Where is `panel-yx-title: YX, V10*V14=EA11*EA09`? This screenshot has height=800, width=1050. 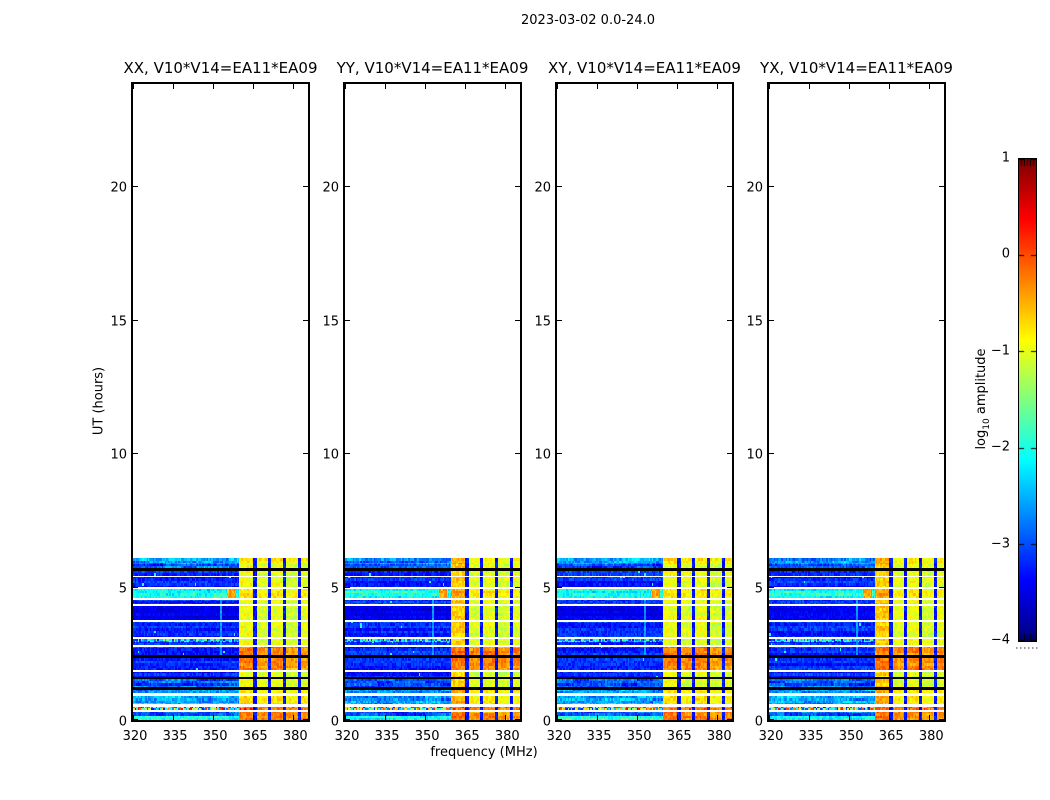
panel-yx-title: YX, V10*V14=EA11*EA09 is located at coordinates (856, 68).